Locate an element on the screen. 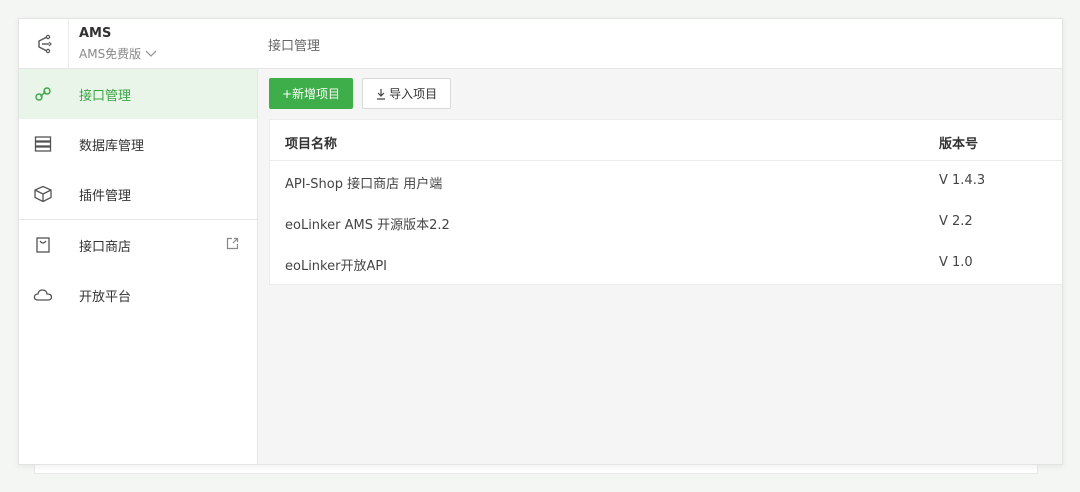 The image size is (1080, 492). sidebar-item-label: 插件管理 is located at coordinates (105, 196).